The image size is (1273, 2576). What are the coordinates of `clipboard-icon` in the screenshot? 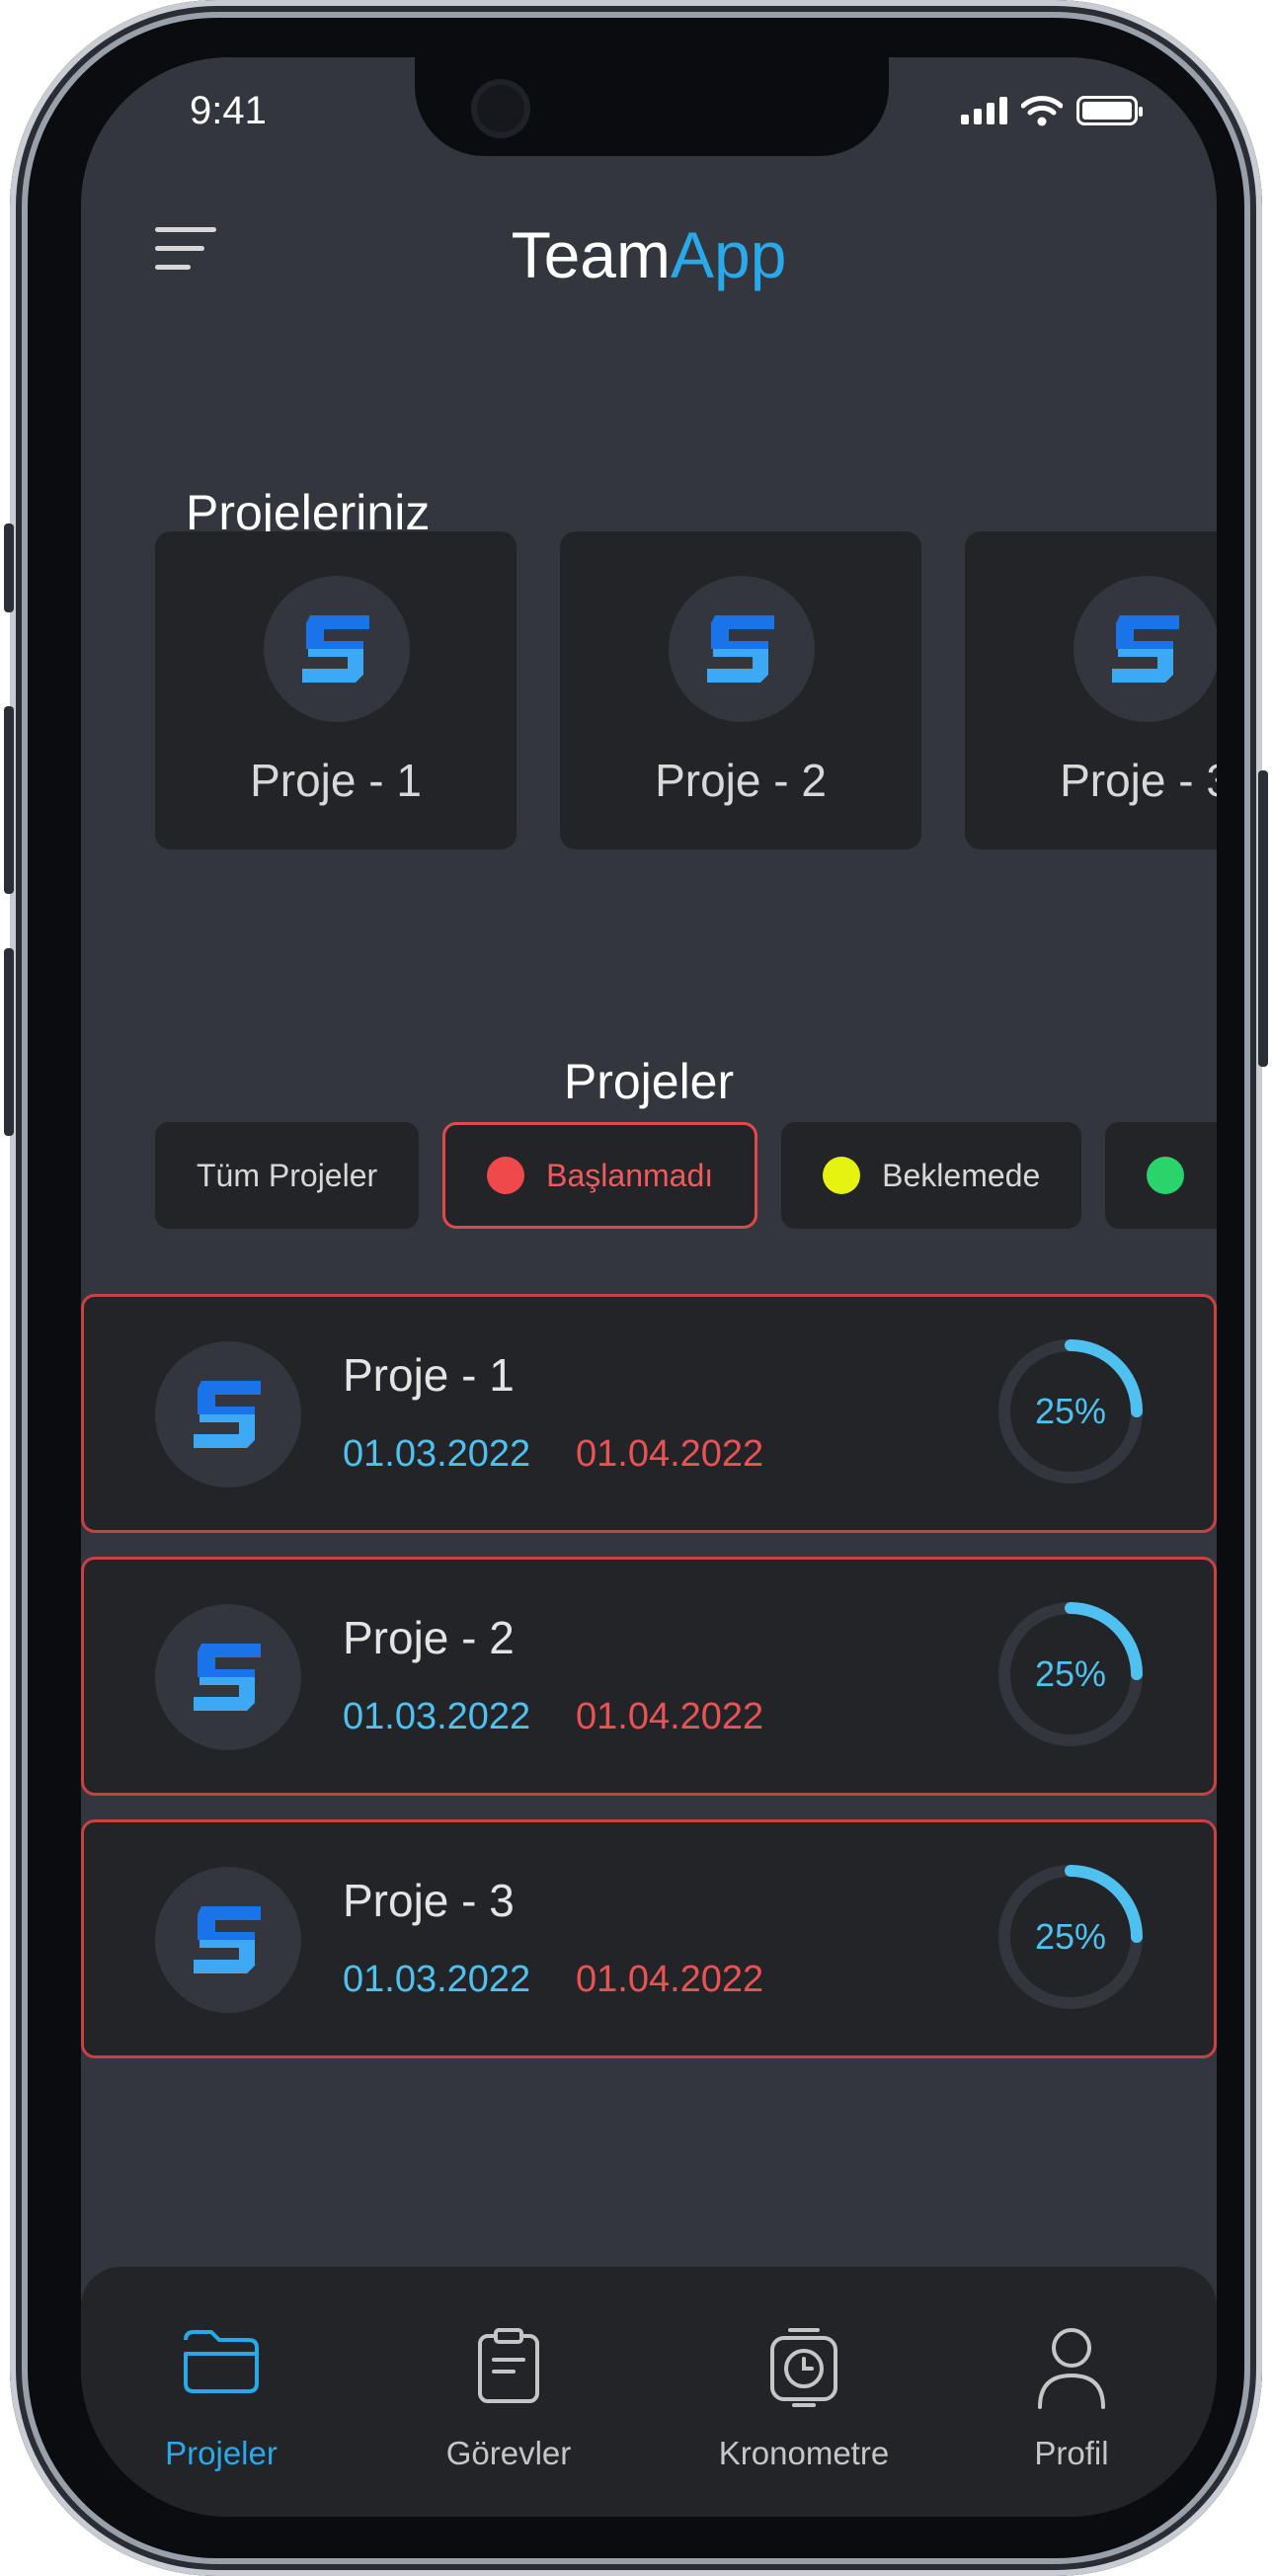 It's located at (508, 2365).